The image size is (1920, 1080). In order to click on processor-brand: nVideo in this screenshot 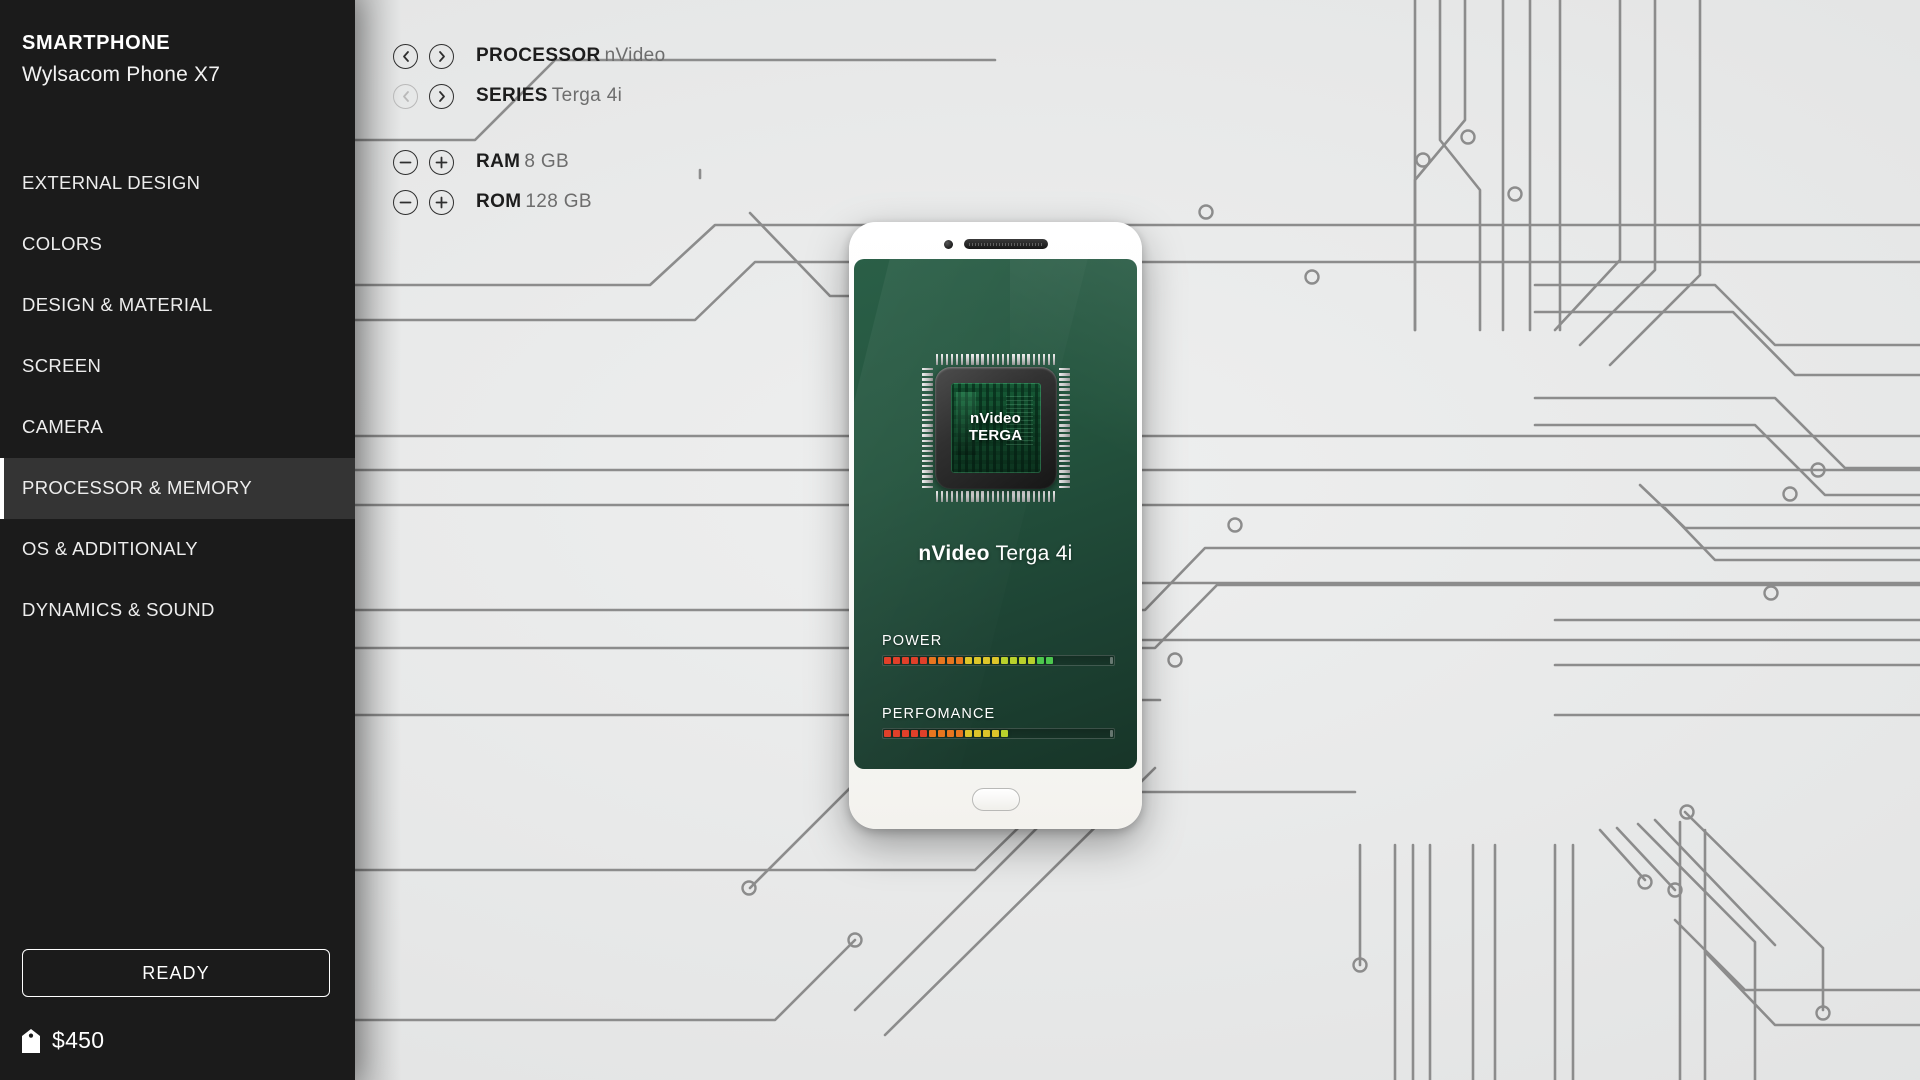, I will do `click(954, 553)`.